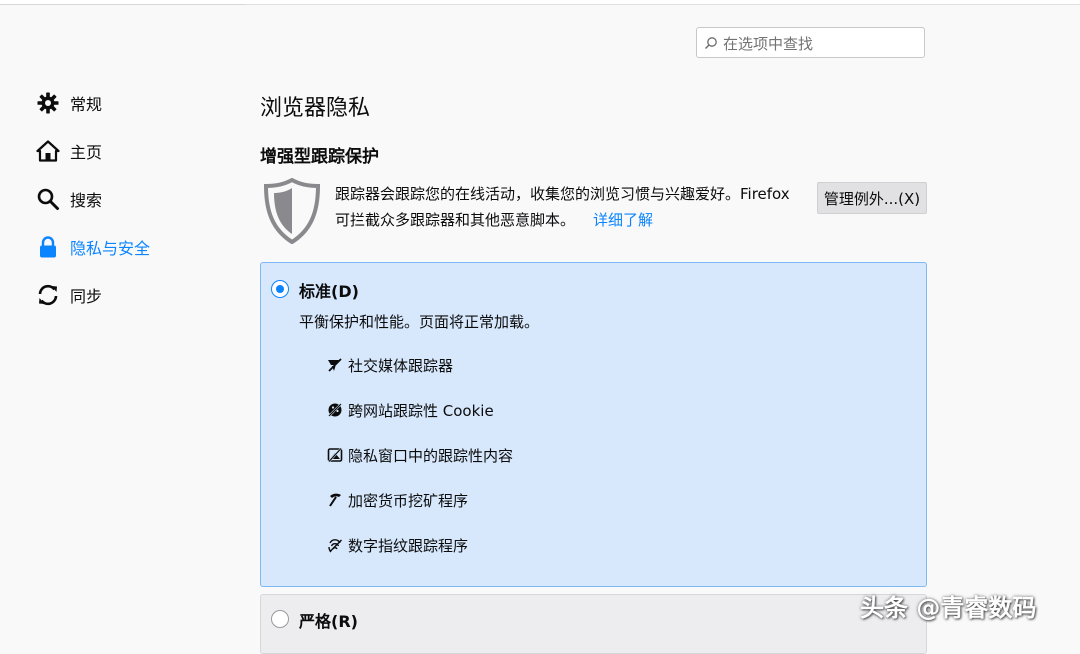 The height and width of the screenshot is (654, 1080). I want to click on shield-icon, so click(292, 211).